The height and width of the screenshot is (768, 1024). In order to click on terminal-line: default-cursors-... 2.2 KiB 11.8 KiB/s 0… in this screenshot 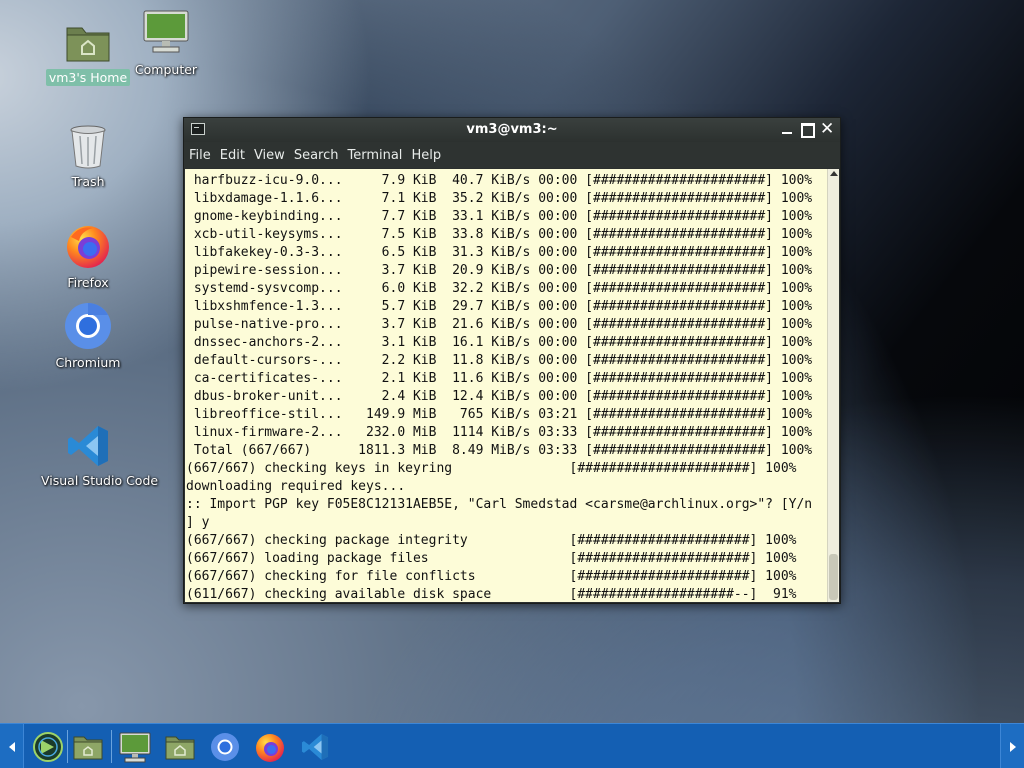, I will do `click(499, 360)`.